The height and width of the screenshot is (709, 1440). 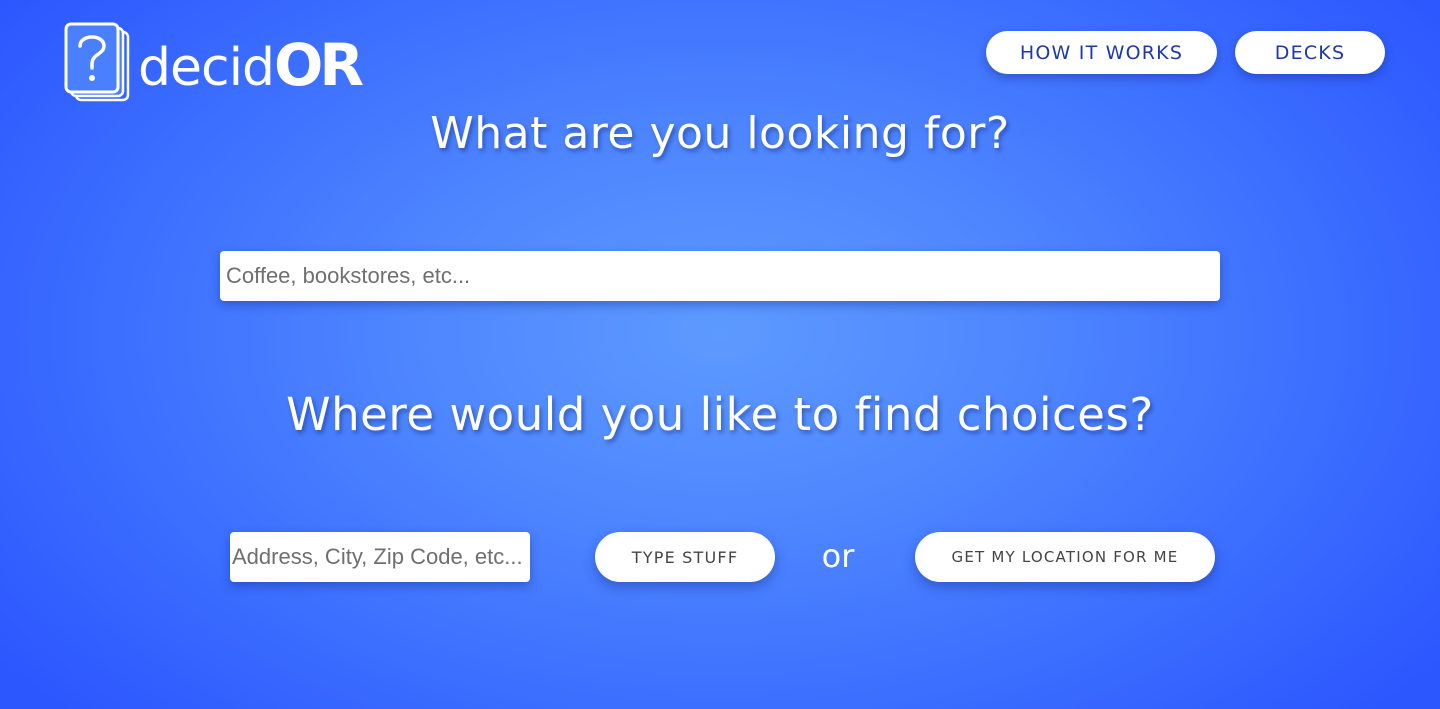 I want to click on how-it-works-button: HOW IT WORKS, so click(x=1101, y=52).